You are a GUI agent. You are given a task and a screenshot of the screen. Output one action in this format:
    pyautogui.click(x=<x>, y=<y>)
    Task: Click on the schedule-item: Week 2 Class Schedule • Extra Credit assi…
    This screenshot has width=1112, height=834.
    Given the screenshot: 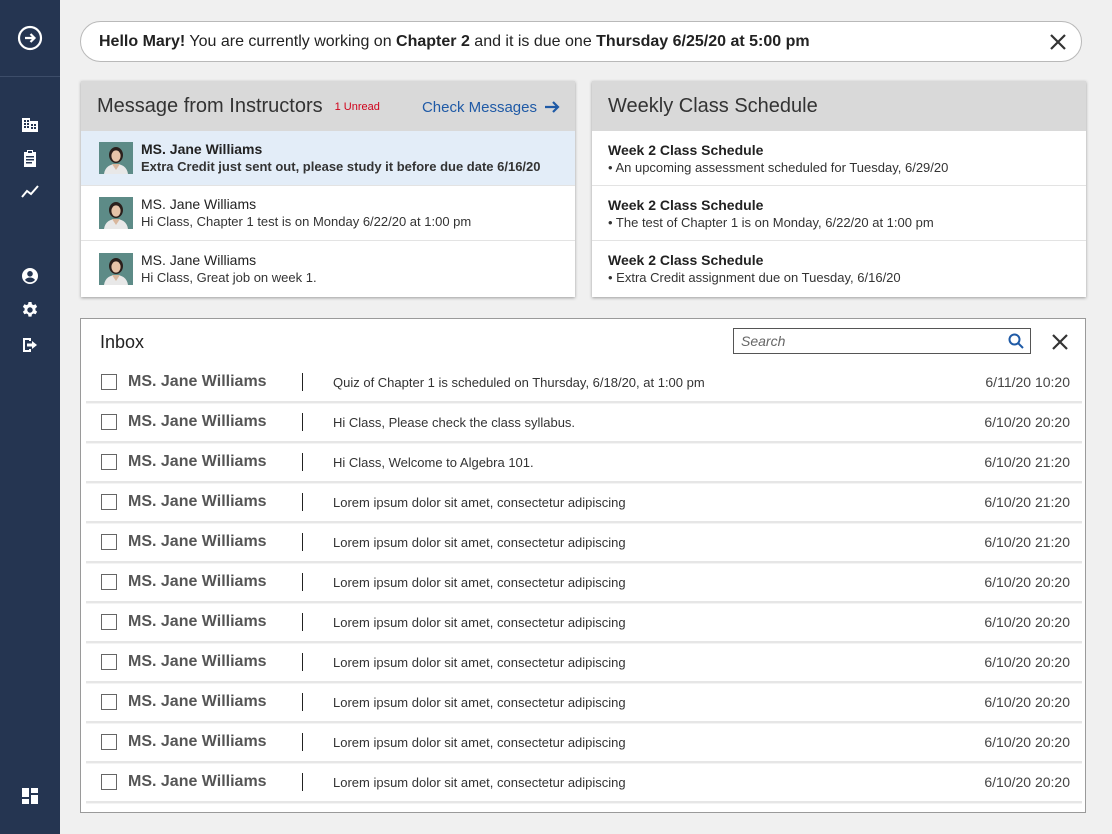 What is the action you would take?
    pyautogui.click(x=839, y=268)
    